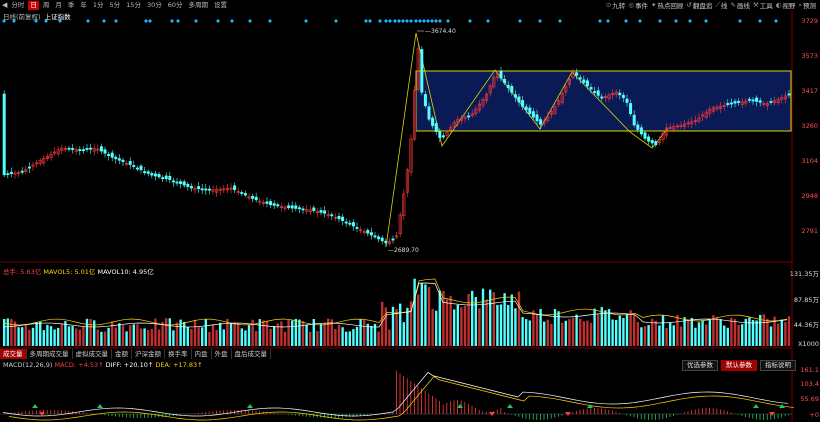 The height and width of the screenshot is (422, 820). Describe the element at coordinates (92, 354) in the screenshot. I see `indicator-tab: 虚拟成交量` at that location.